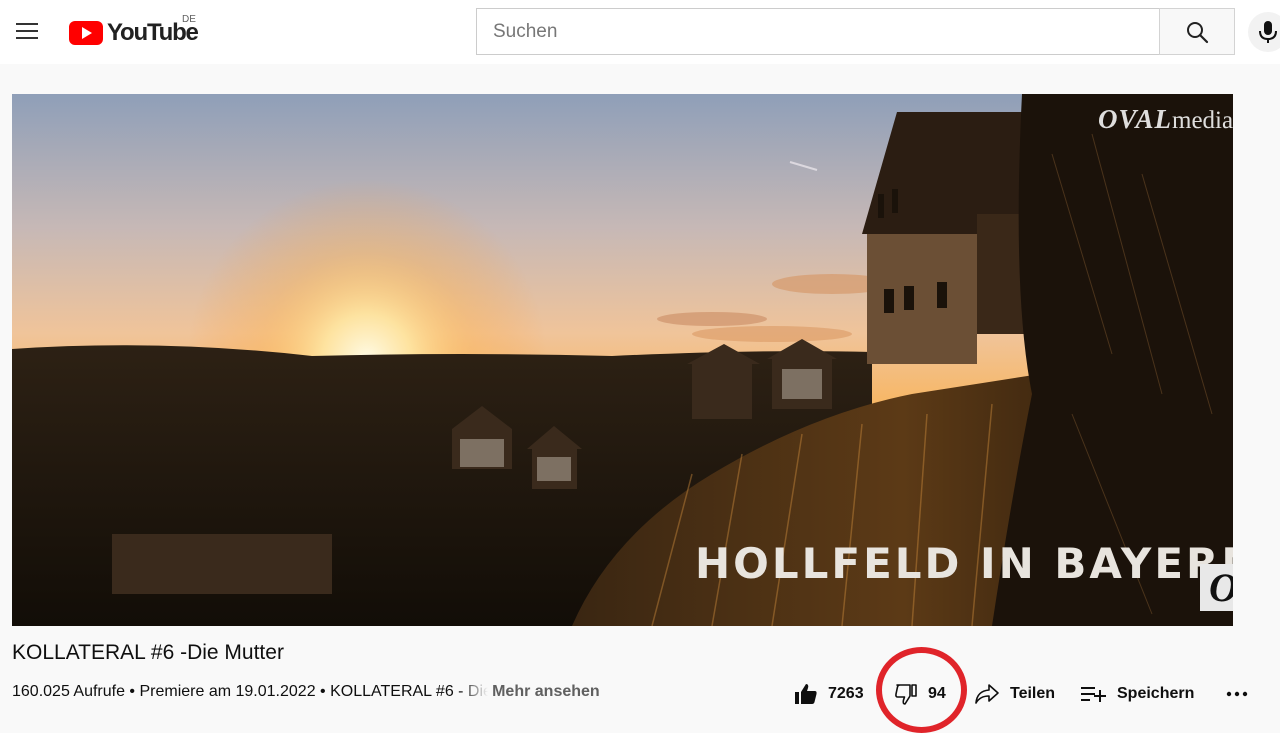  What do you see at coordinates (148, 652) in the screenshot?
I see `video-title: KOLLATERAL #6 -Die Mutter` at bounding box center [148, 652].